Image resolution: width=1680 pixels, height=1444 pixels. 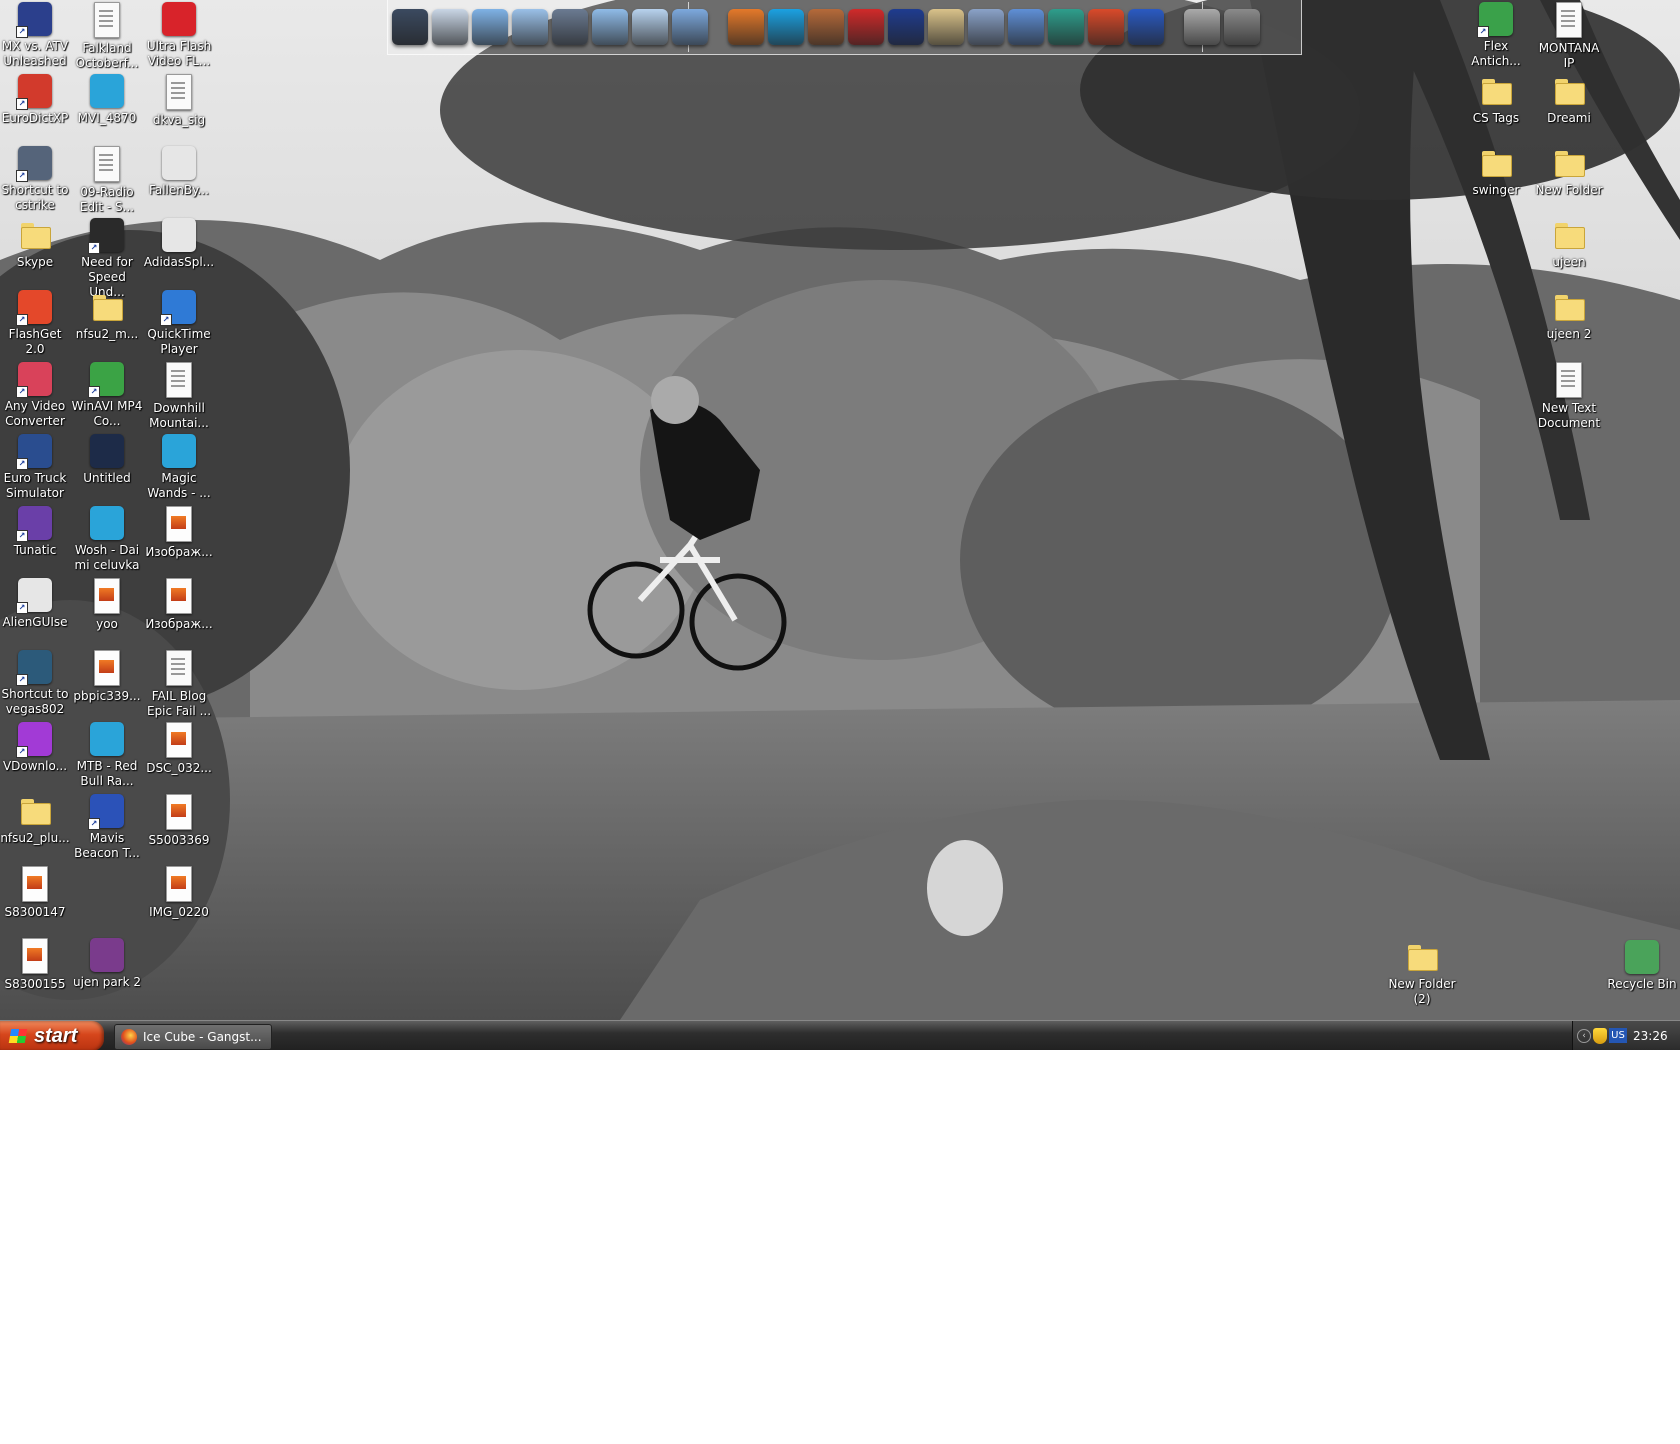 I want to click on desktop-icon-dkva-sig: dkva_sig, so click(x=179, y=101).